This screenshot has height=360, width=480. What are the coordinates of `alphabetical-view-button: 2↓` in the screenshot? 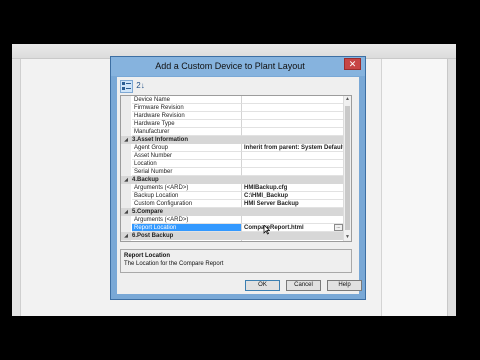 It's located at (140, 86).